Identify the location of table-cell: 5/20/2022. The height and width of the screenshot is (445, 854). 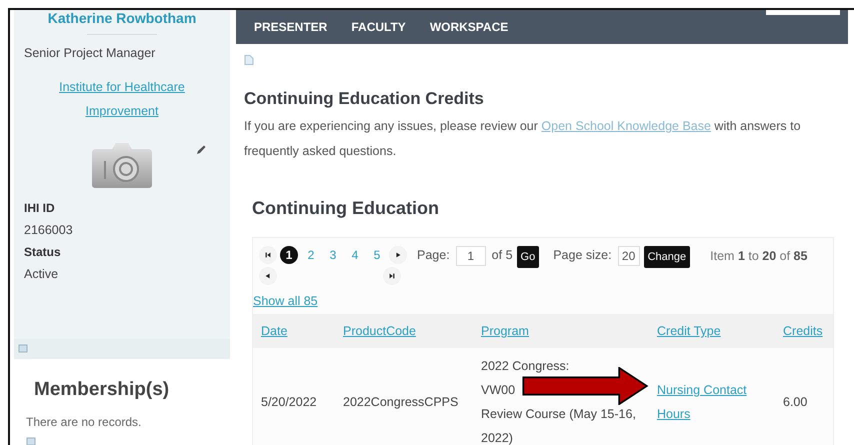
(294, 396).